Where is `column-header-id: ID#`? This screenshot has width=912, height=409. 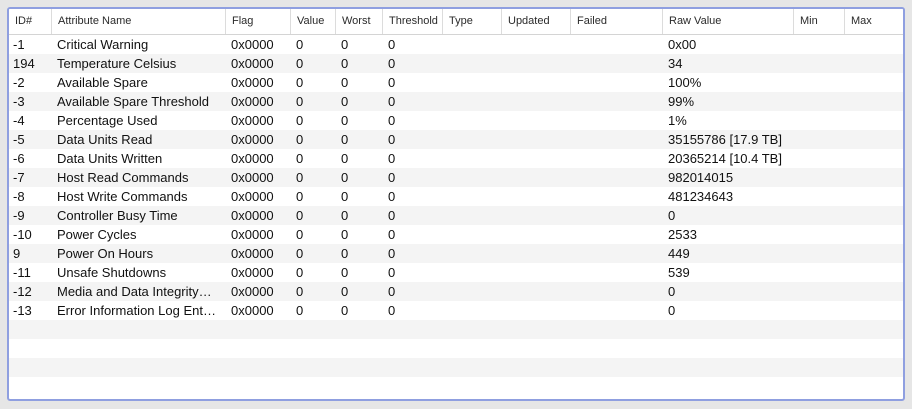 column-header-id: ID# is located at coordinates (30, 21).